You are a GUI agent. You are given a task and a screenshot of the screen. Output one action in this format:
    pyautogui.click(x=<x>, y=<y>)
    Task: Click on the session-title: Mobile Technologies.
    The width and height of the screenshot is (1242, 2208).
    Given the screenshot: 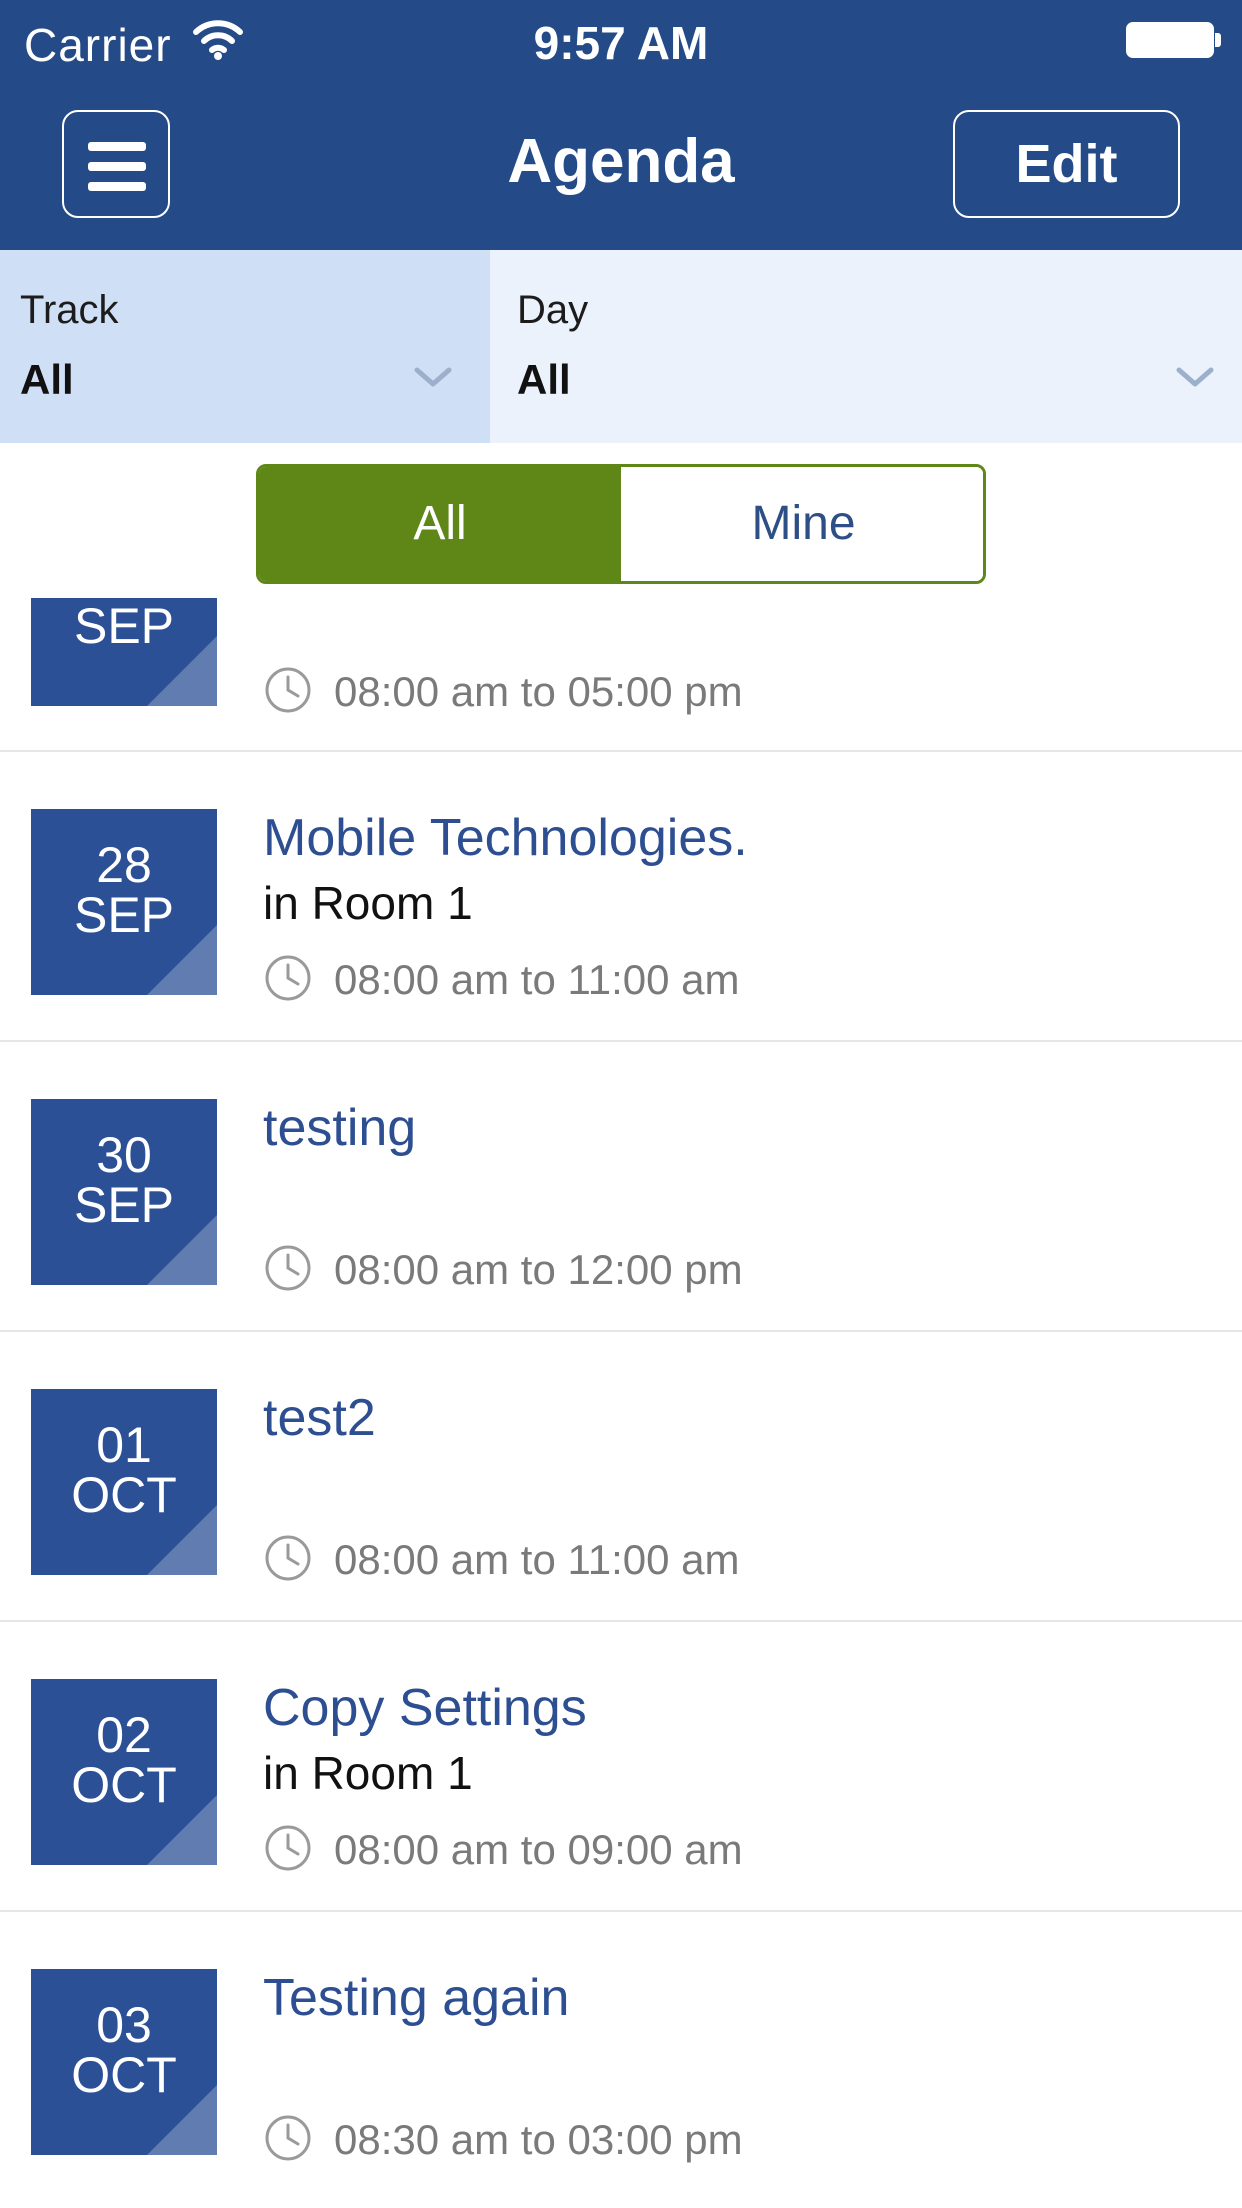 What is the action you would take?
    pyautogui.click(x=505, y=838)
    